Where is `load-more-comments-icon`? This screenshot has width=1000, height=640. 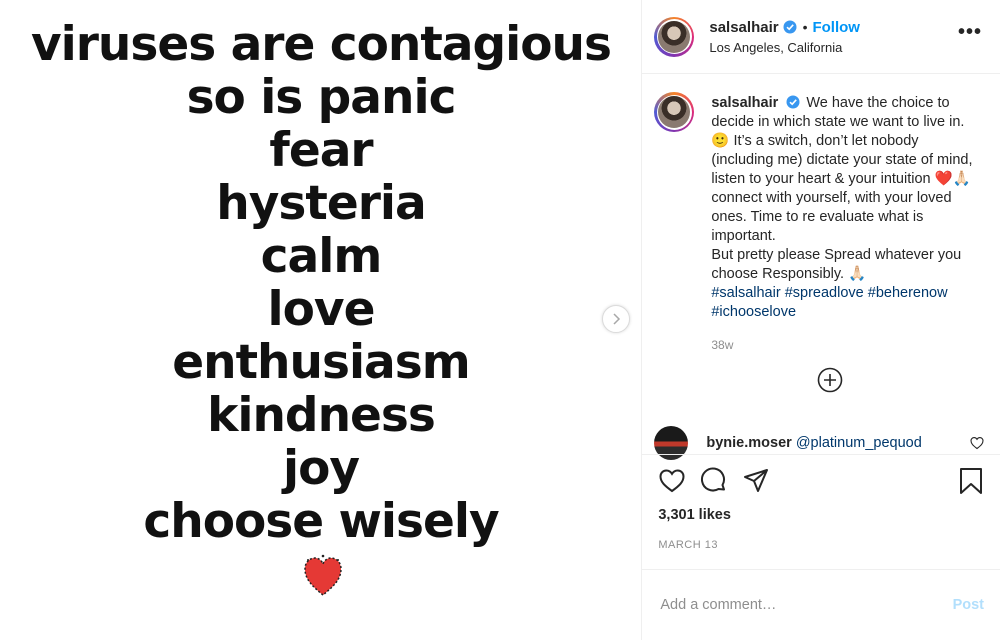 load-more-comments-icon is located at coordinates (830, 380).